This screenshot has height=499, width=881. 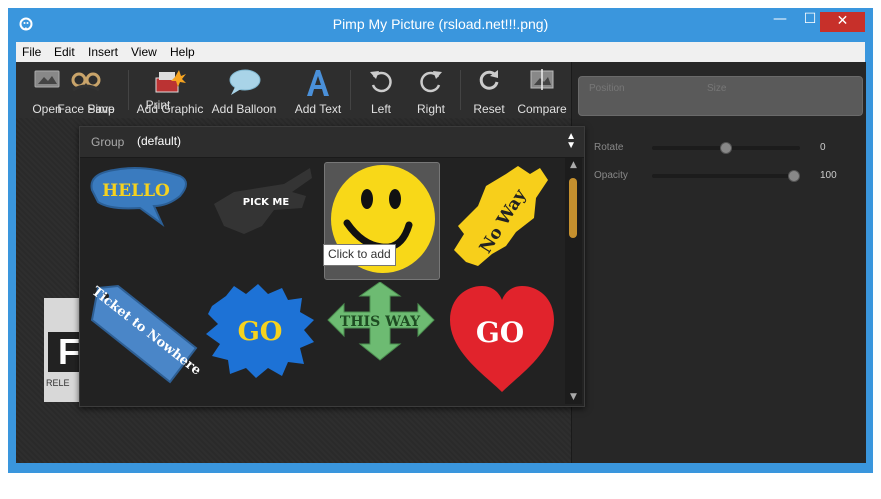 What do you see at coordinates (611, 175) in the screenshot?
I see `opacity-label: Opacity` at bounding box center [611, 175].